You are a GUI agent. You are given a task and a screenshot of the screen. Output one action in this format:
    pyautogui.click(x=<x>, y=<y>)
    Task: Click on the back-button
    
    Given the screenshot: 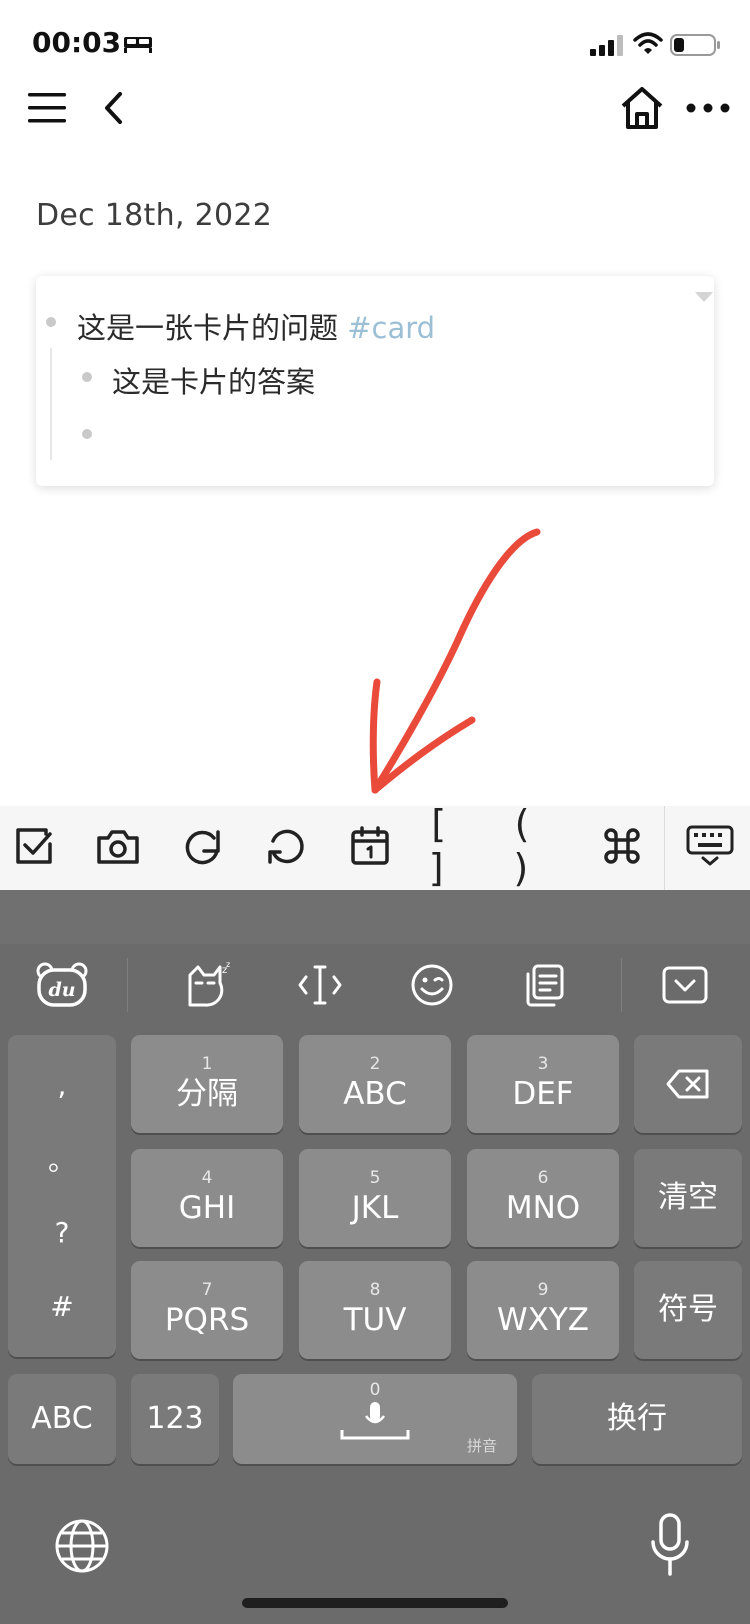 What is the action you would take?
    pyautogui.click(x=113, y=108)
    